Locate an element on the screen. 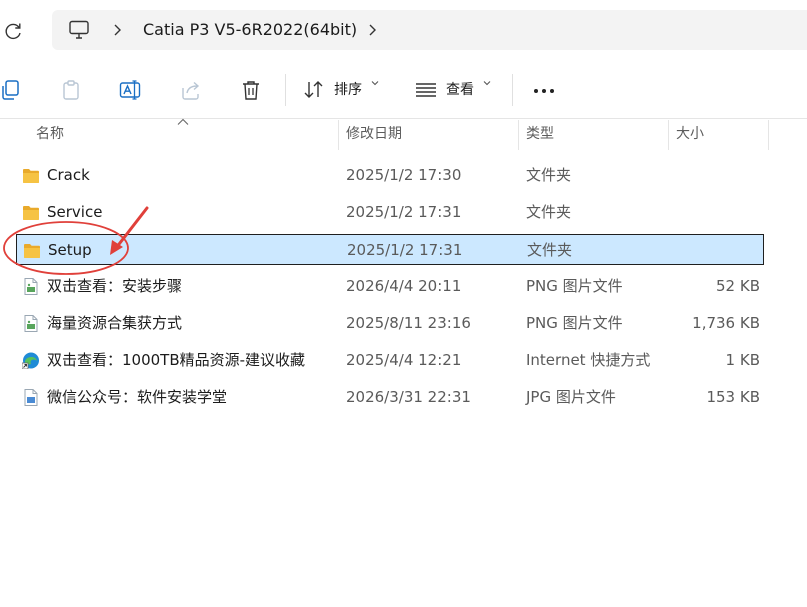 The height and width of the screenshot is (607, 807). file-date: 2025/8/11 23:16 is located at coordinates (408, 323).